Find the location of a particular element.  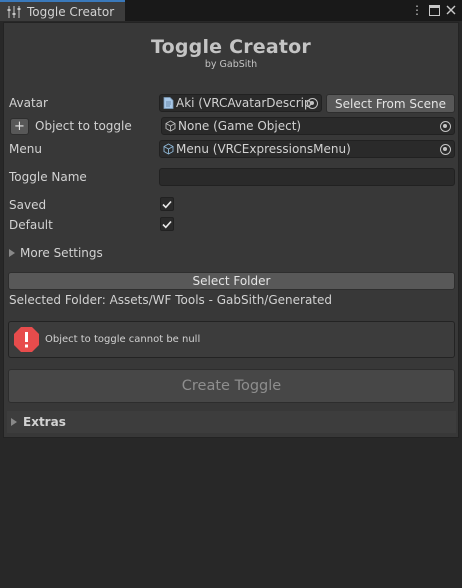

saved-label: Saved is located at coordinates (28, 205).